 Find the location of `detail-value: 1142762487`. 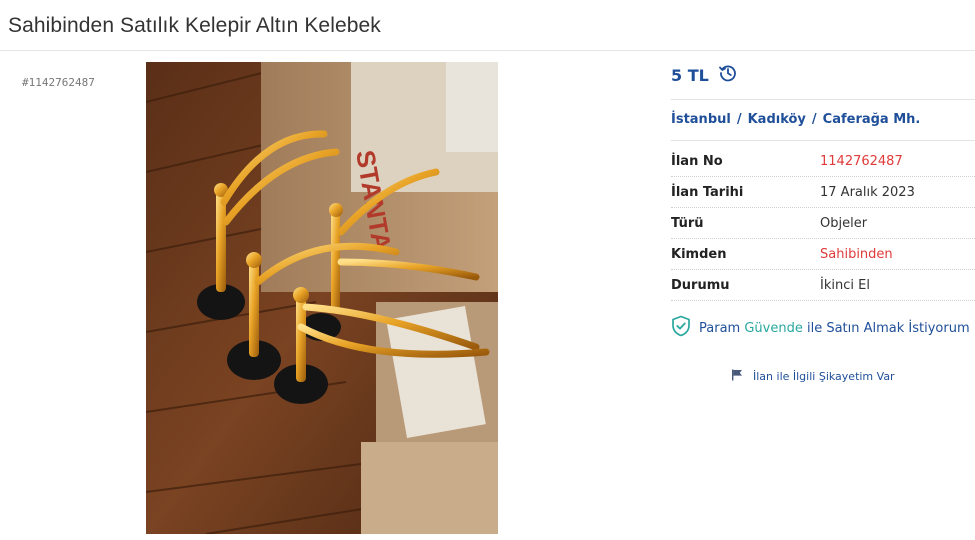

detail-value: 1142762487 is located at coordinates (861, 161).